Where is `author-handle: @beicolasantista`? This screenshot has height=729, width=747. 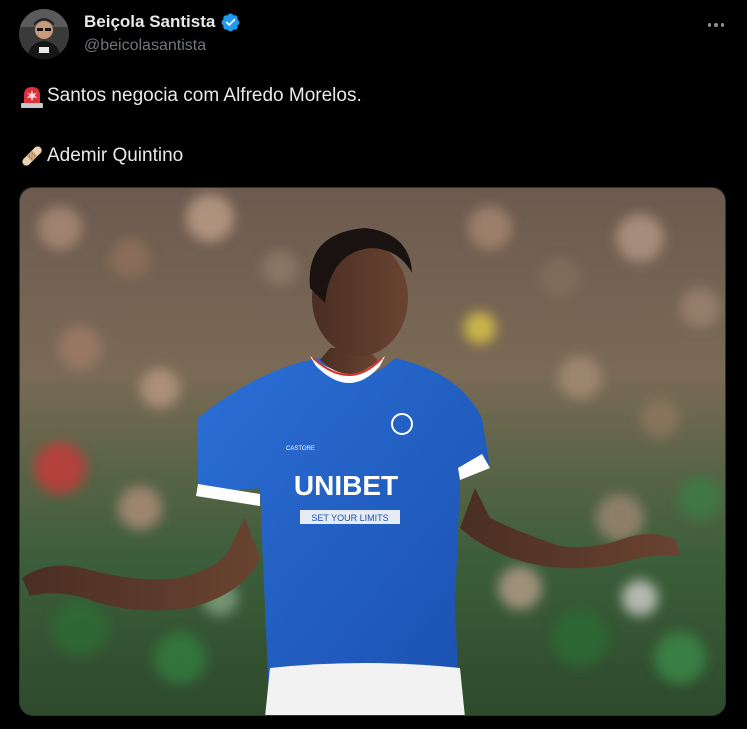 author-handle: @beicolasantista is located at coordinates (162, 46).